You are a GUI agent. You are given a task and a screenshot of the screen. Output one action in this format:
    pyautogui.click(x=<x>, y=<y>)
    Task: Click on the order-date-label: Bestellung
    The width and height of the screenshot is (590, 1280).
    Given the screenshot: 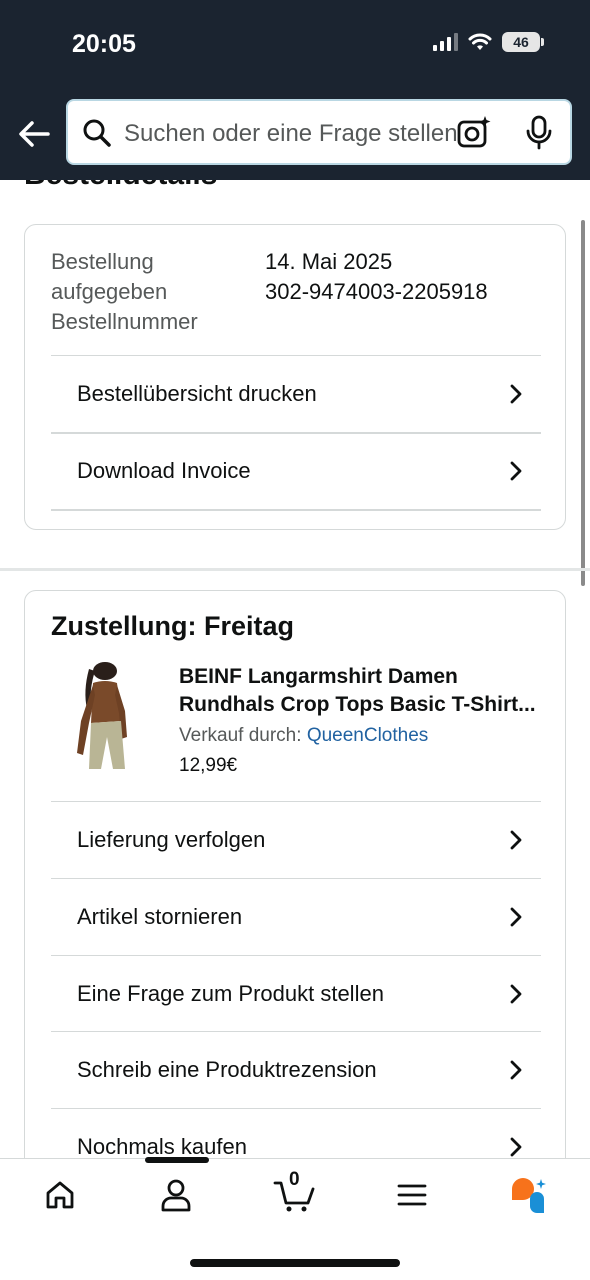 What is the action you would take?
    pyautogui.click(x=102, y=261)
    